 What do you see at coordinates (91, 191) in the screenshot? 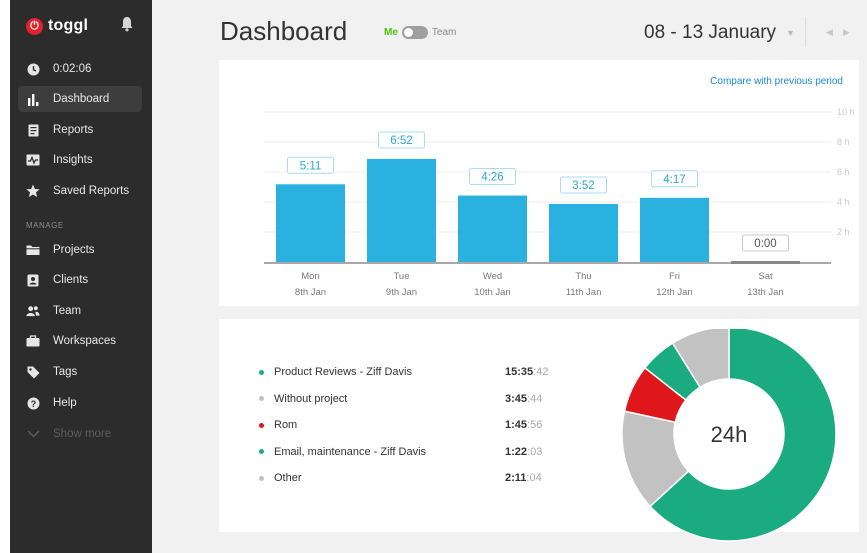
I see `sidebar-item-label: Saved Reports` at bounding box center [91, 191].